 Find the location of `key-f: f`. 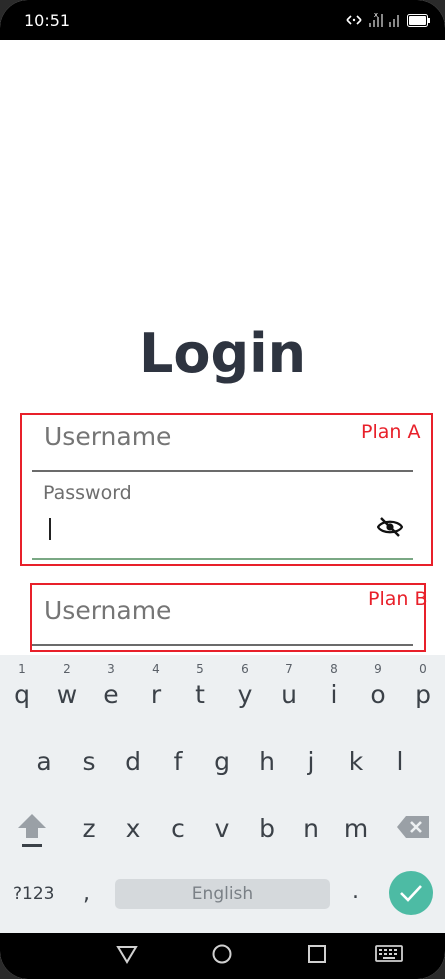

key-f: f is located at coordinates (178, 761).